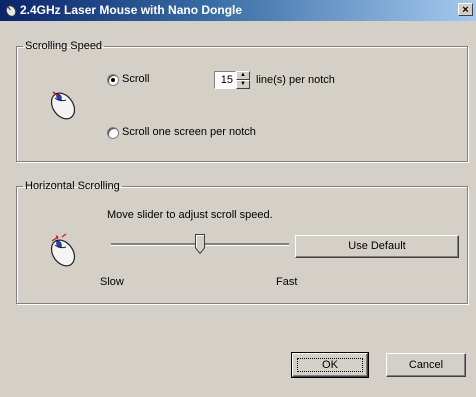 This screenshot has width=476, height=397. Describe the element at coordinates (200, 244) in the screenshot. I see `speed-slider-thumb` at that location.